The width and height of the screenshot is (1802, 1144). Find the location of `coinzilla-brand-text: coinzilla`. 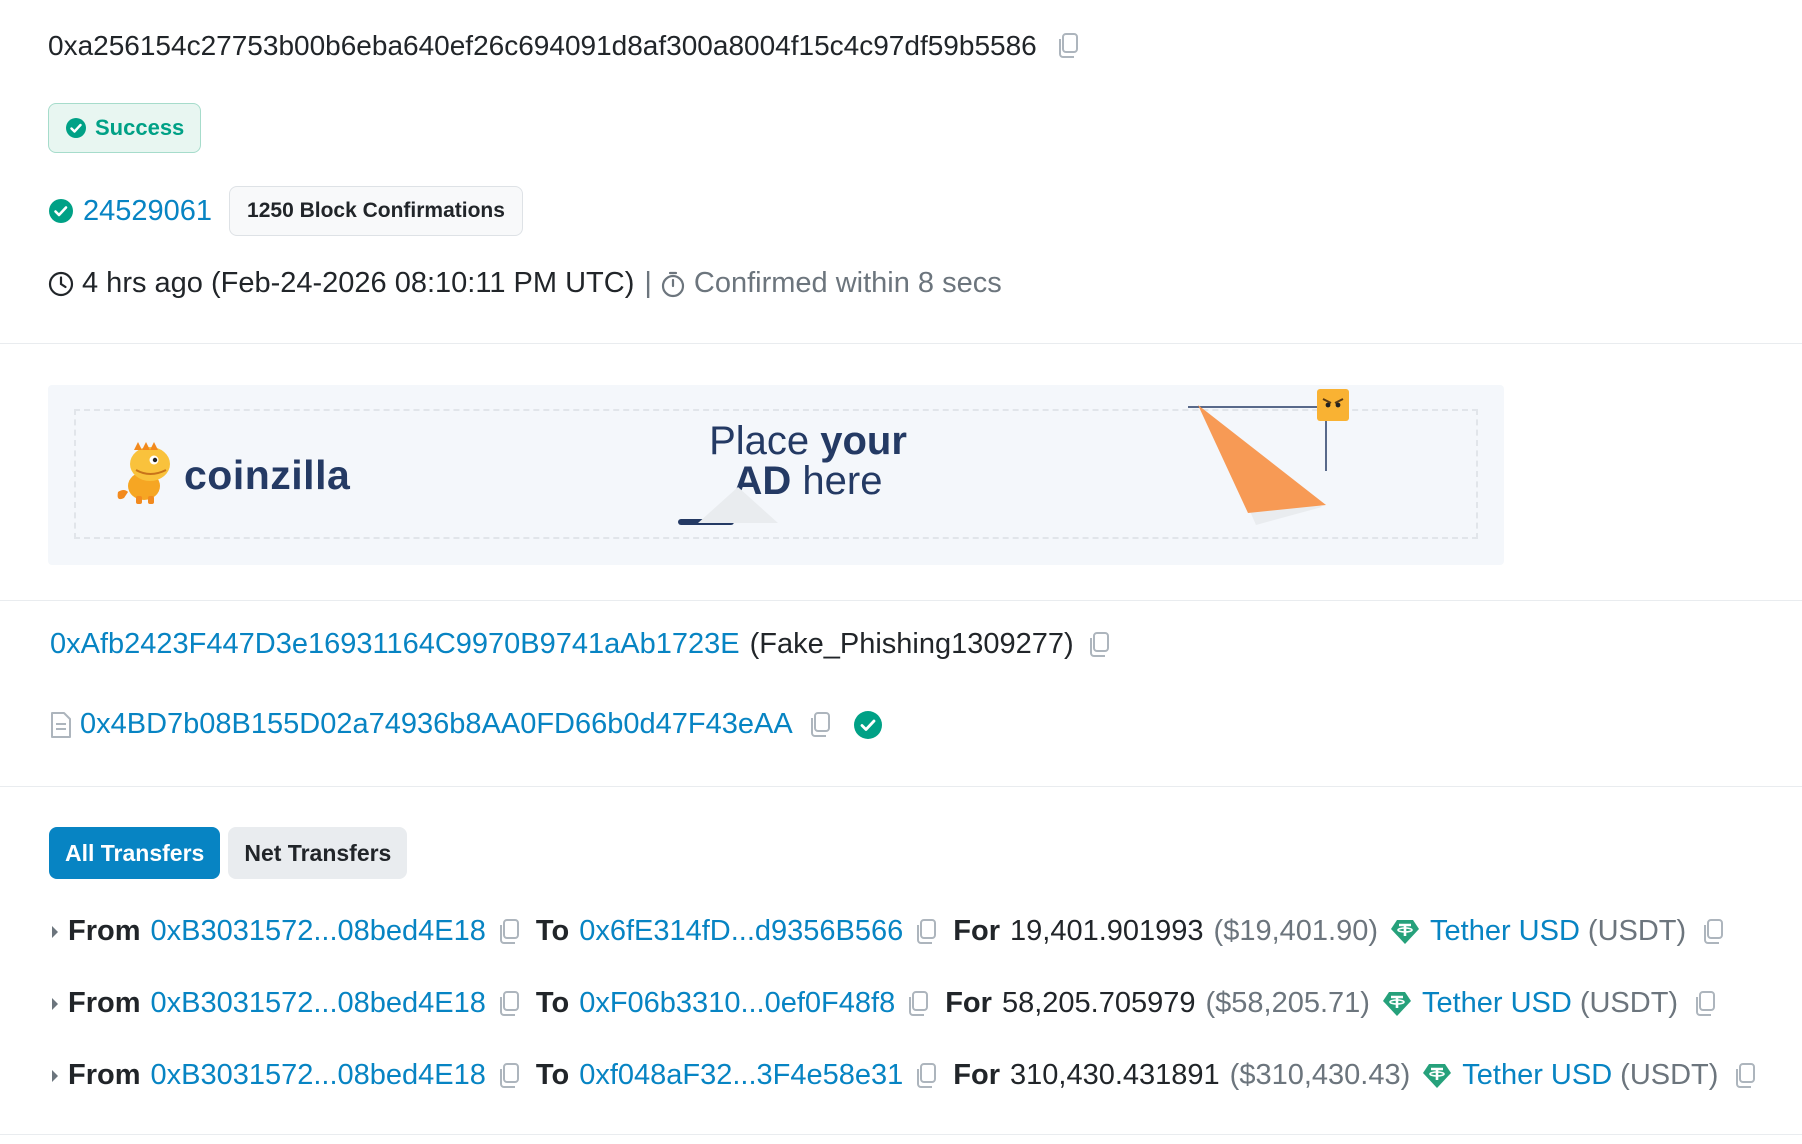

coinzilla-brand-text: coinzilla is located at coordinates (267, 475).